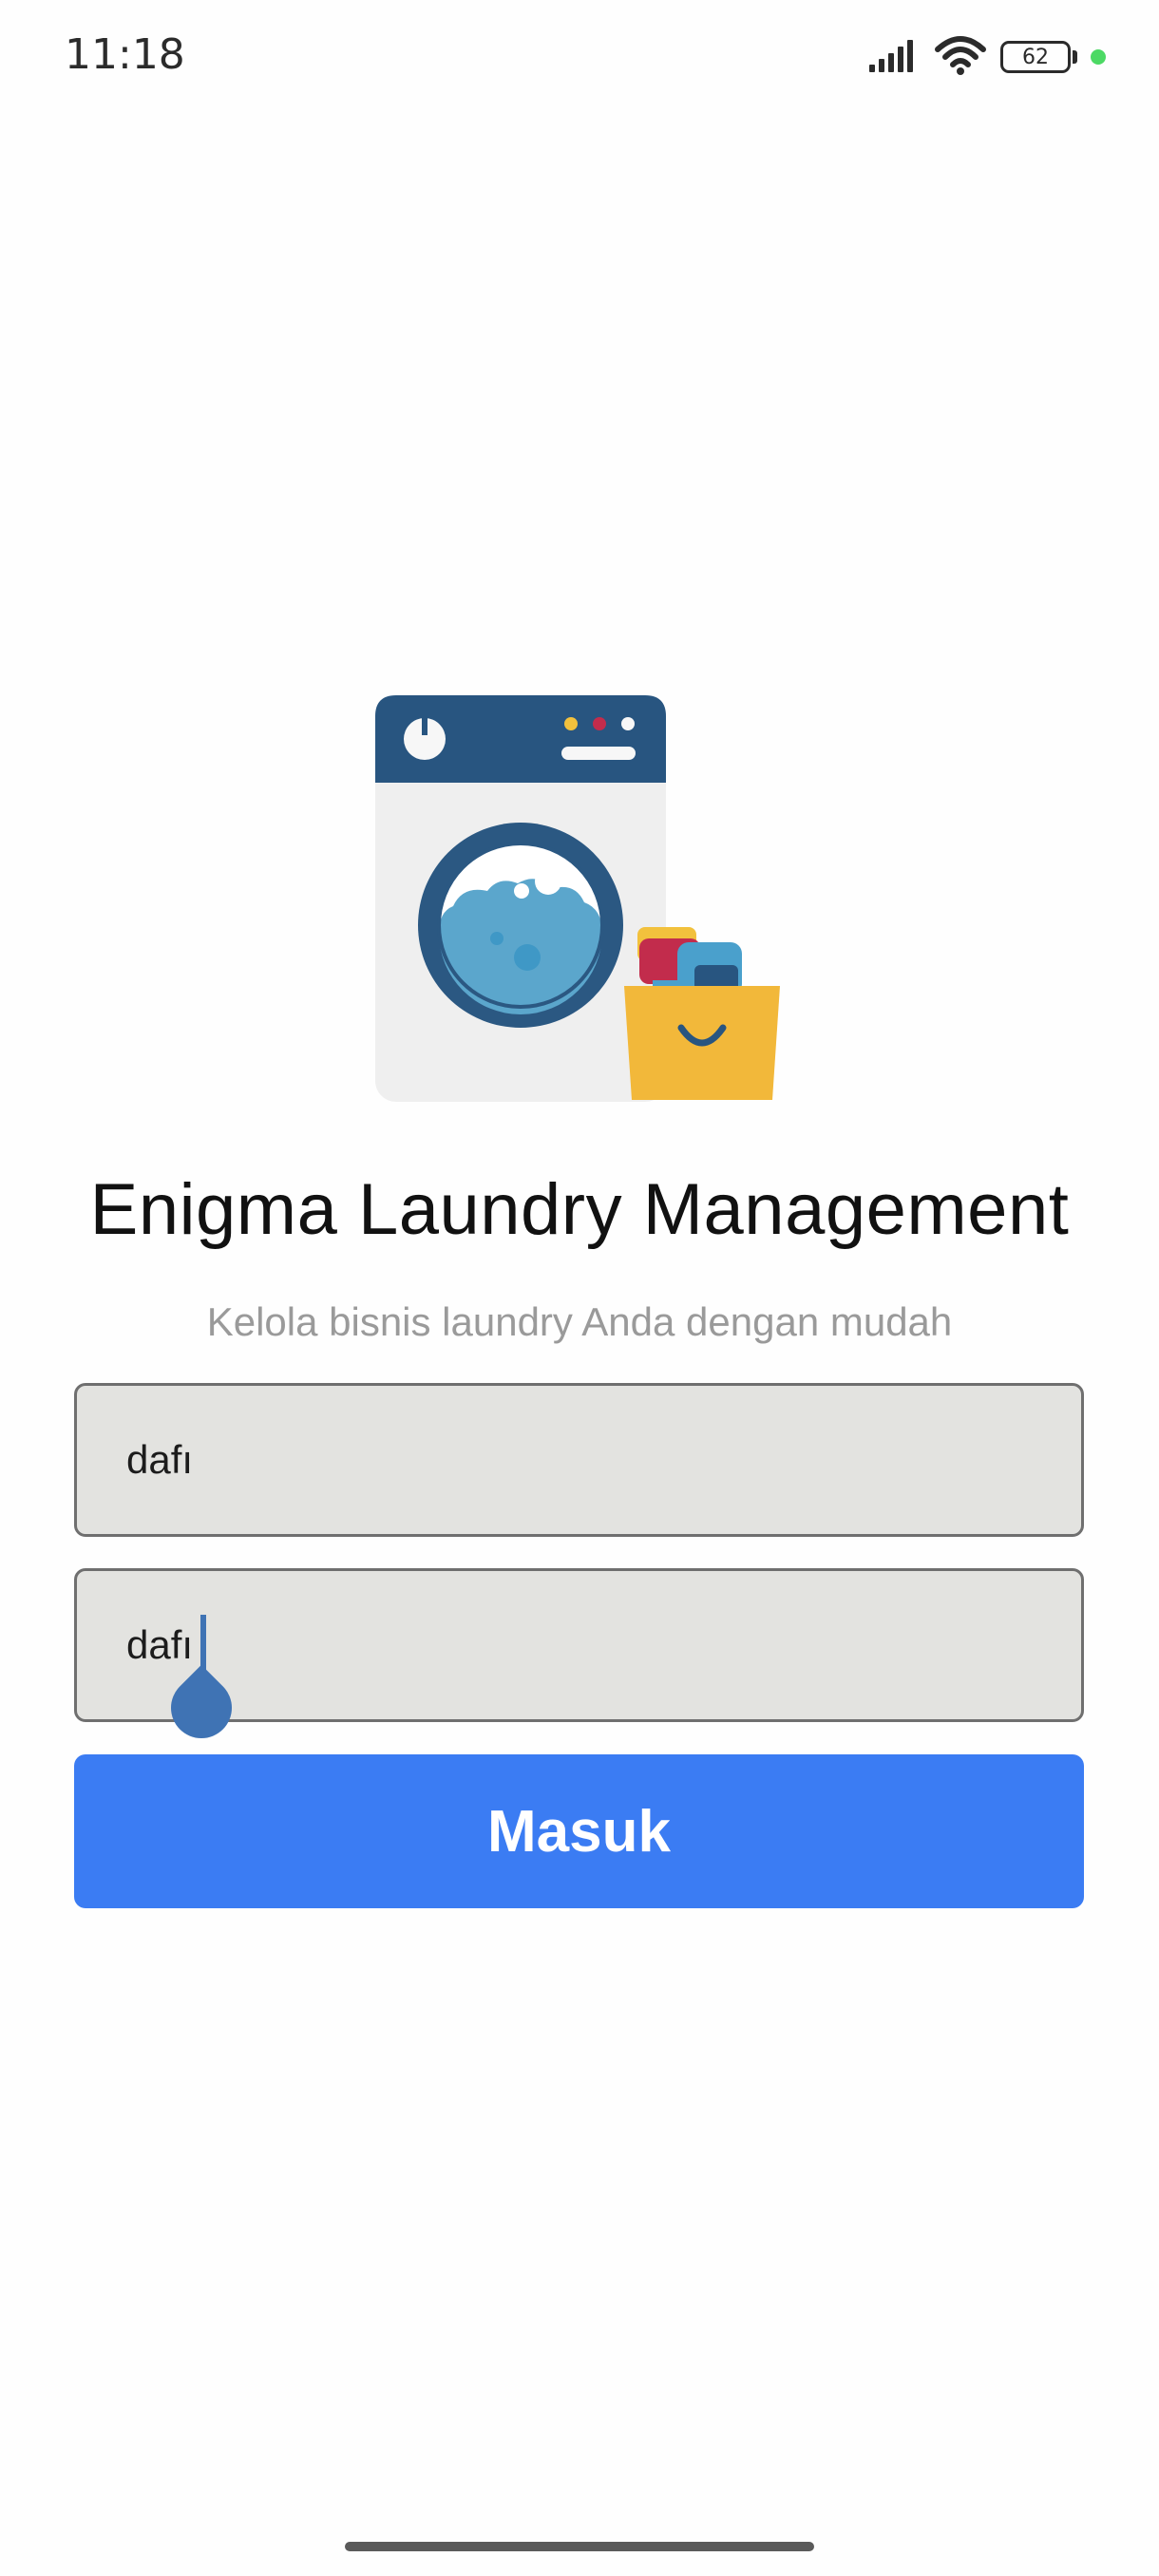 The image size is (1159, 2576). I want to click on battery-level: 62, so click(1035, 57).